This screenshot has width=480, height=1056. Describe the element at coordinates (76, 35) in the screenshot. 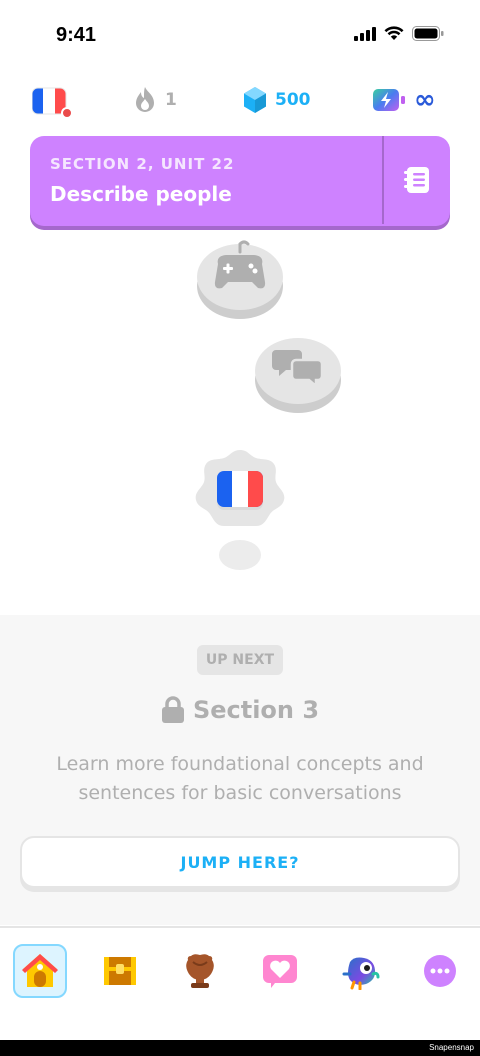

I see `status-time: 9:41` at that location.